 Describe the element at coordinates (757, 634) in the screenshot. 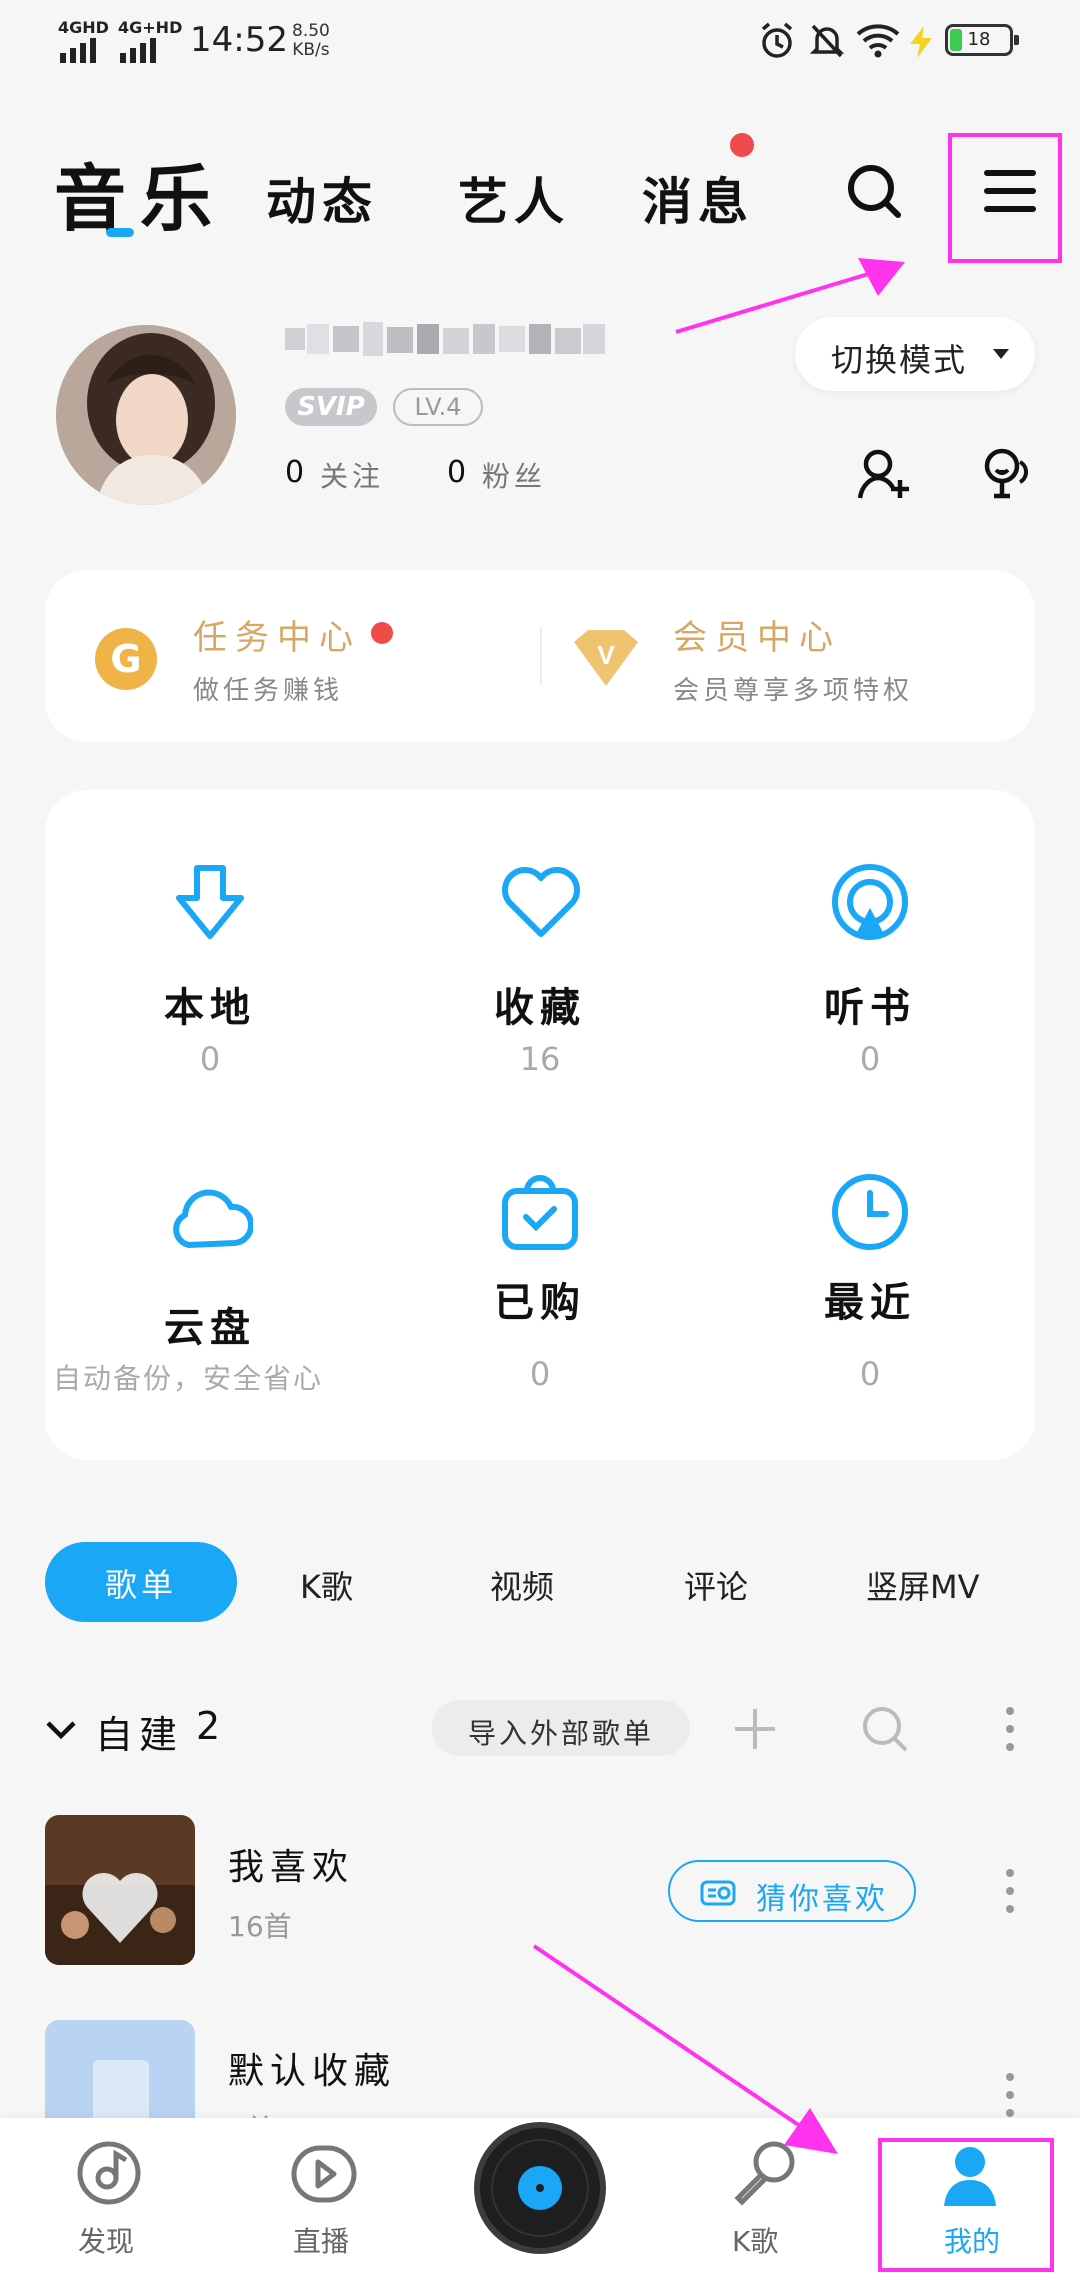

I see `vip-center-title: 会员中心` at that location.